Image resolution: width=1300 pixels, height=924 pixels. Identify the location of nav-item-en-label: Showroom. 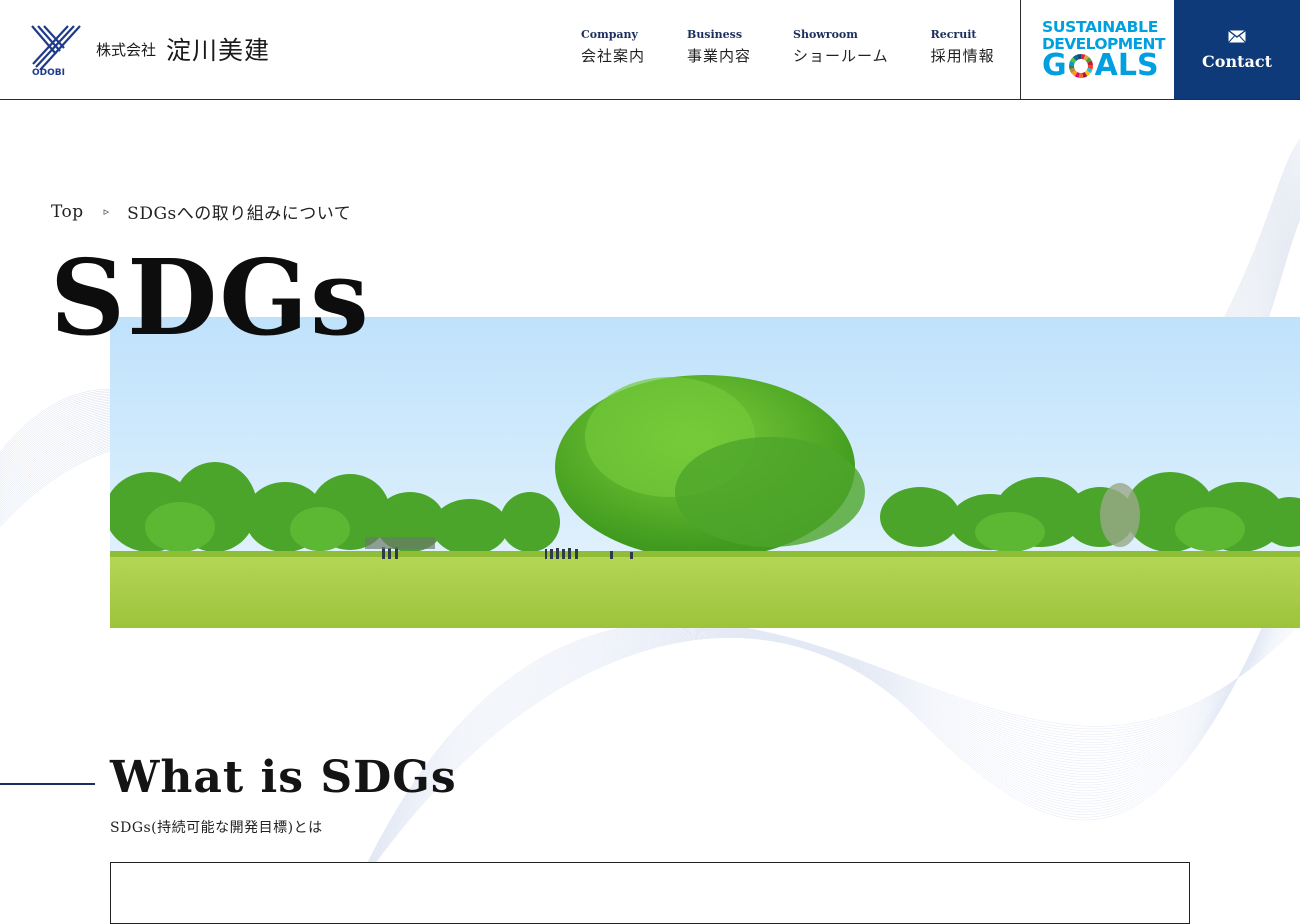
(825, 34).